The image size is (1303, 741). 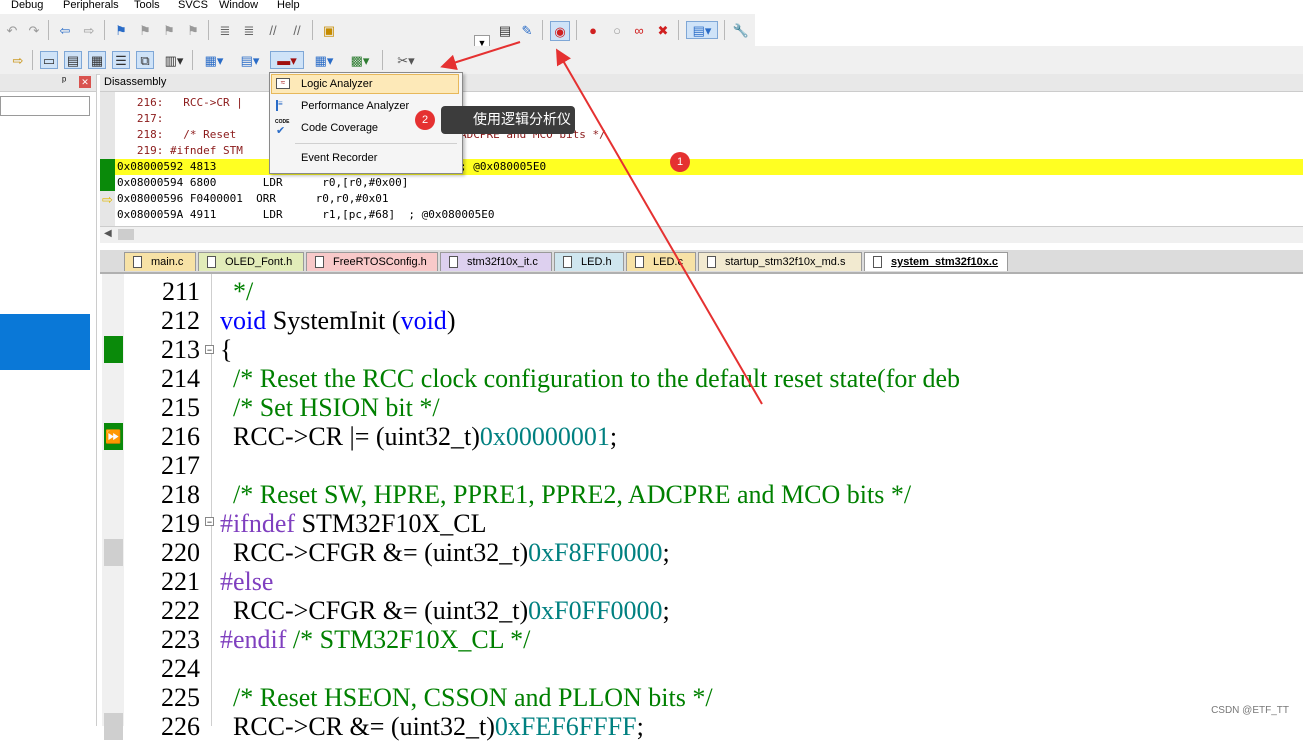 What do you see at coordinates (1250, 710) in the screenshot?
I see `watermark: CSDN @ETF_TT` at bounding box center [1250, 710].